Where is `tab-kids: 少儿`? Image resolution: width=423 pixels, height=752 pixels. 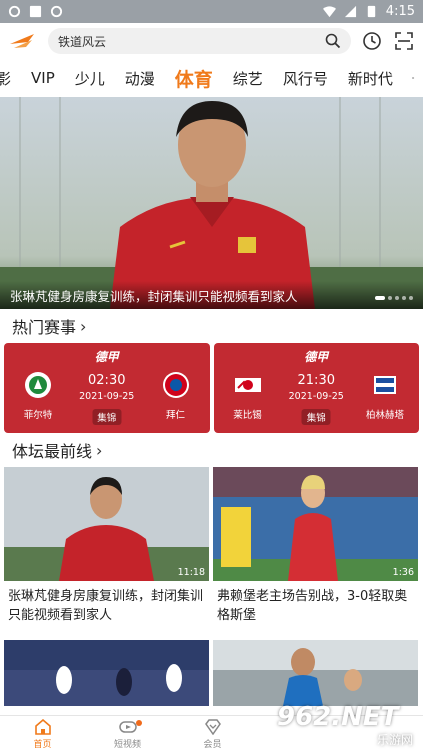 tab-kids: 少儿 is located at coordinates (90, 78).